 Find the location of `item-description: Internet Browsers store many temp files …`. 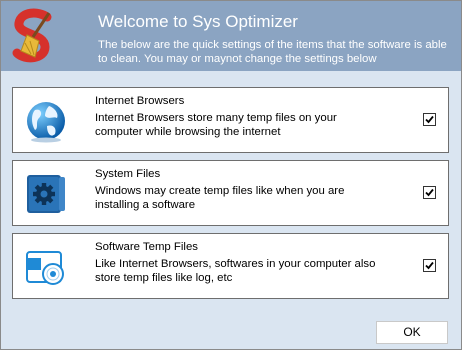

item-description: Internet Browsers store many temp files … is located at coordinates (216, 125).